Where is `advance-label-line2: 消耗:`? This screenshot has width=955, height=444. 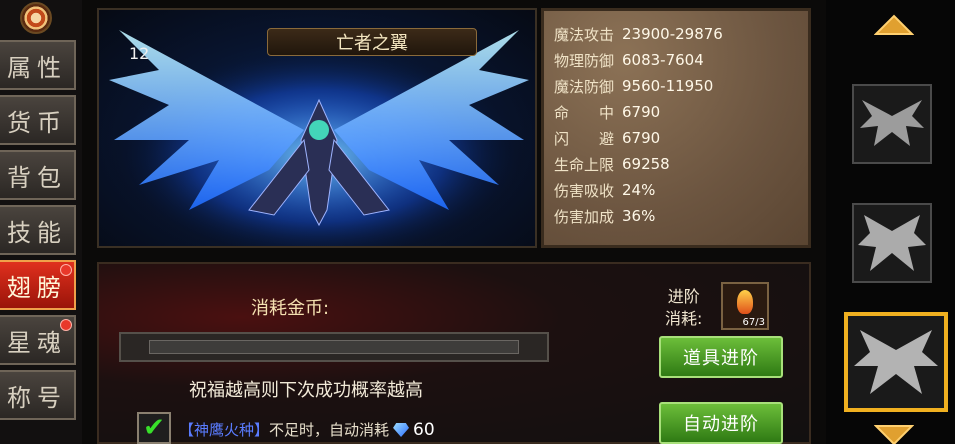 advance-label-line2: 消耗: is located at coordinates (684, 318).